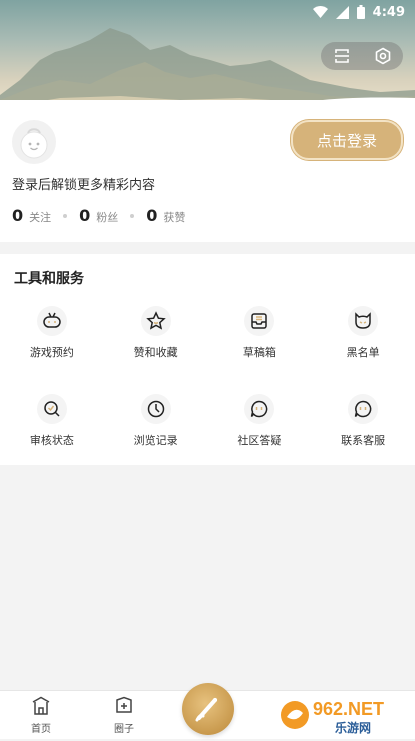  I want to click on tool-community-qa: 社区答疑, so click(260, 421).